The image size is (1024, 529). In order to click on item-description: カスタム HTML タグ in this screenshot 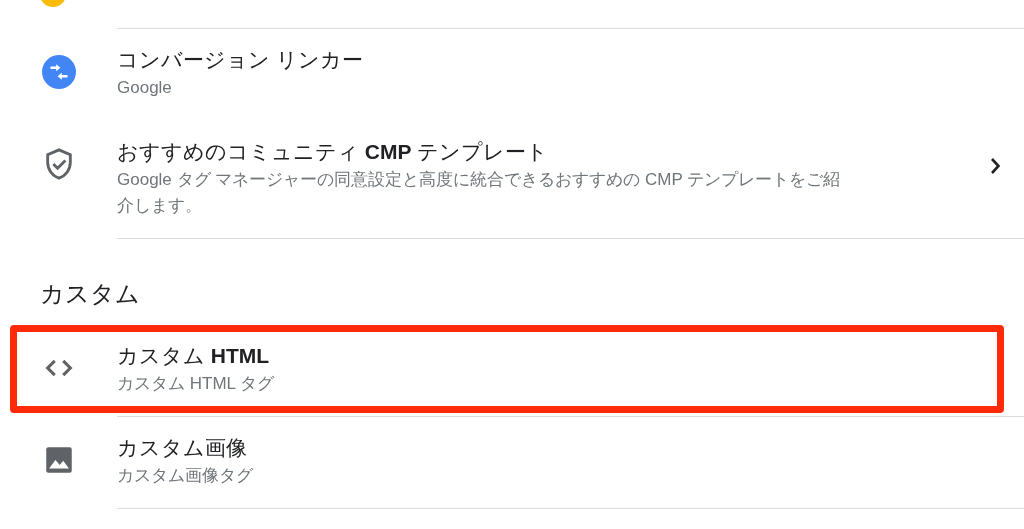, I will do `click(196, 384)`.